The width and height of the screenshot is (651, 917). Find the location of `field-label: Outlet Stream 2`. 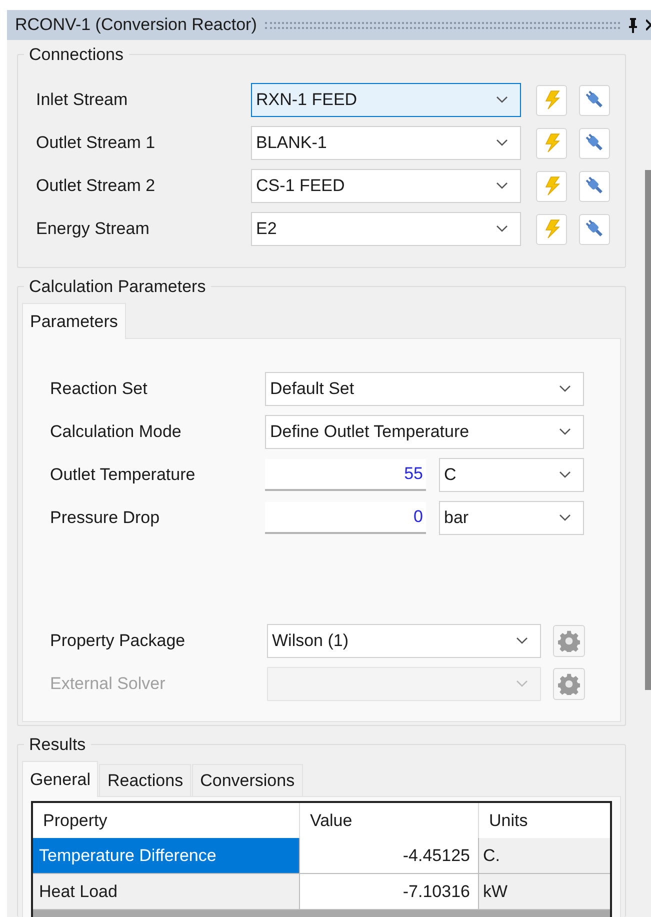

field-label: Outlet Stream 2 is located at coordinates (96, 186).